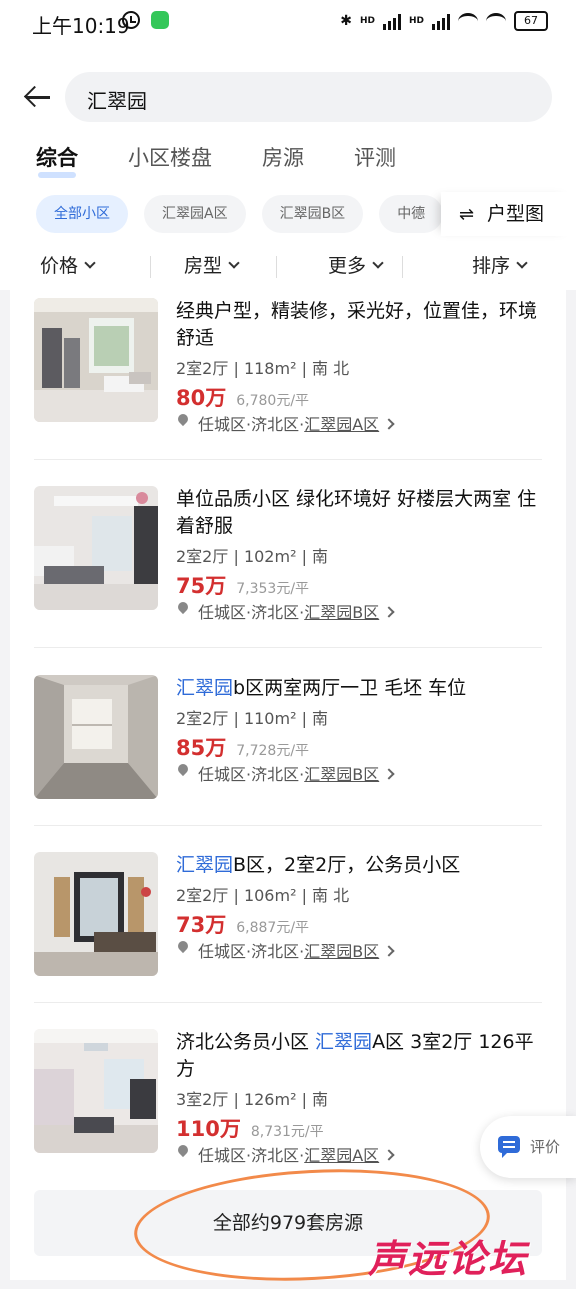  Describe the element at coordinates (208, 1129) in the screenshot. I see `listing-price: 110万` at that location.